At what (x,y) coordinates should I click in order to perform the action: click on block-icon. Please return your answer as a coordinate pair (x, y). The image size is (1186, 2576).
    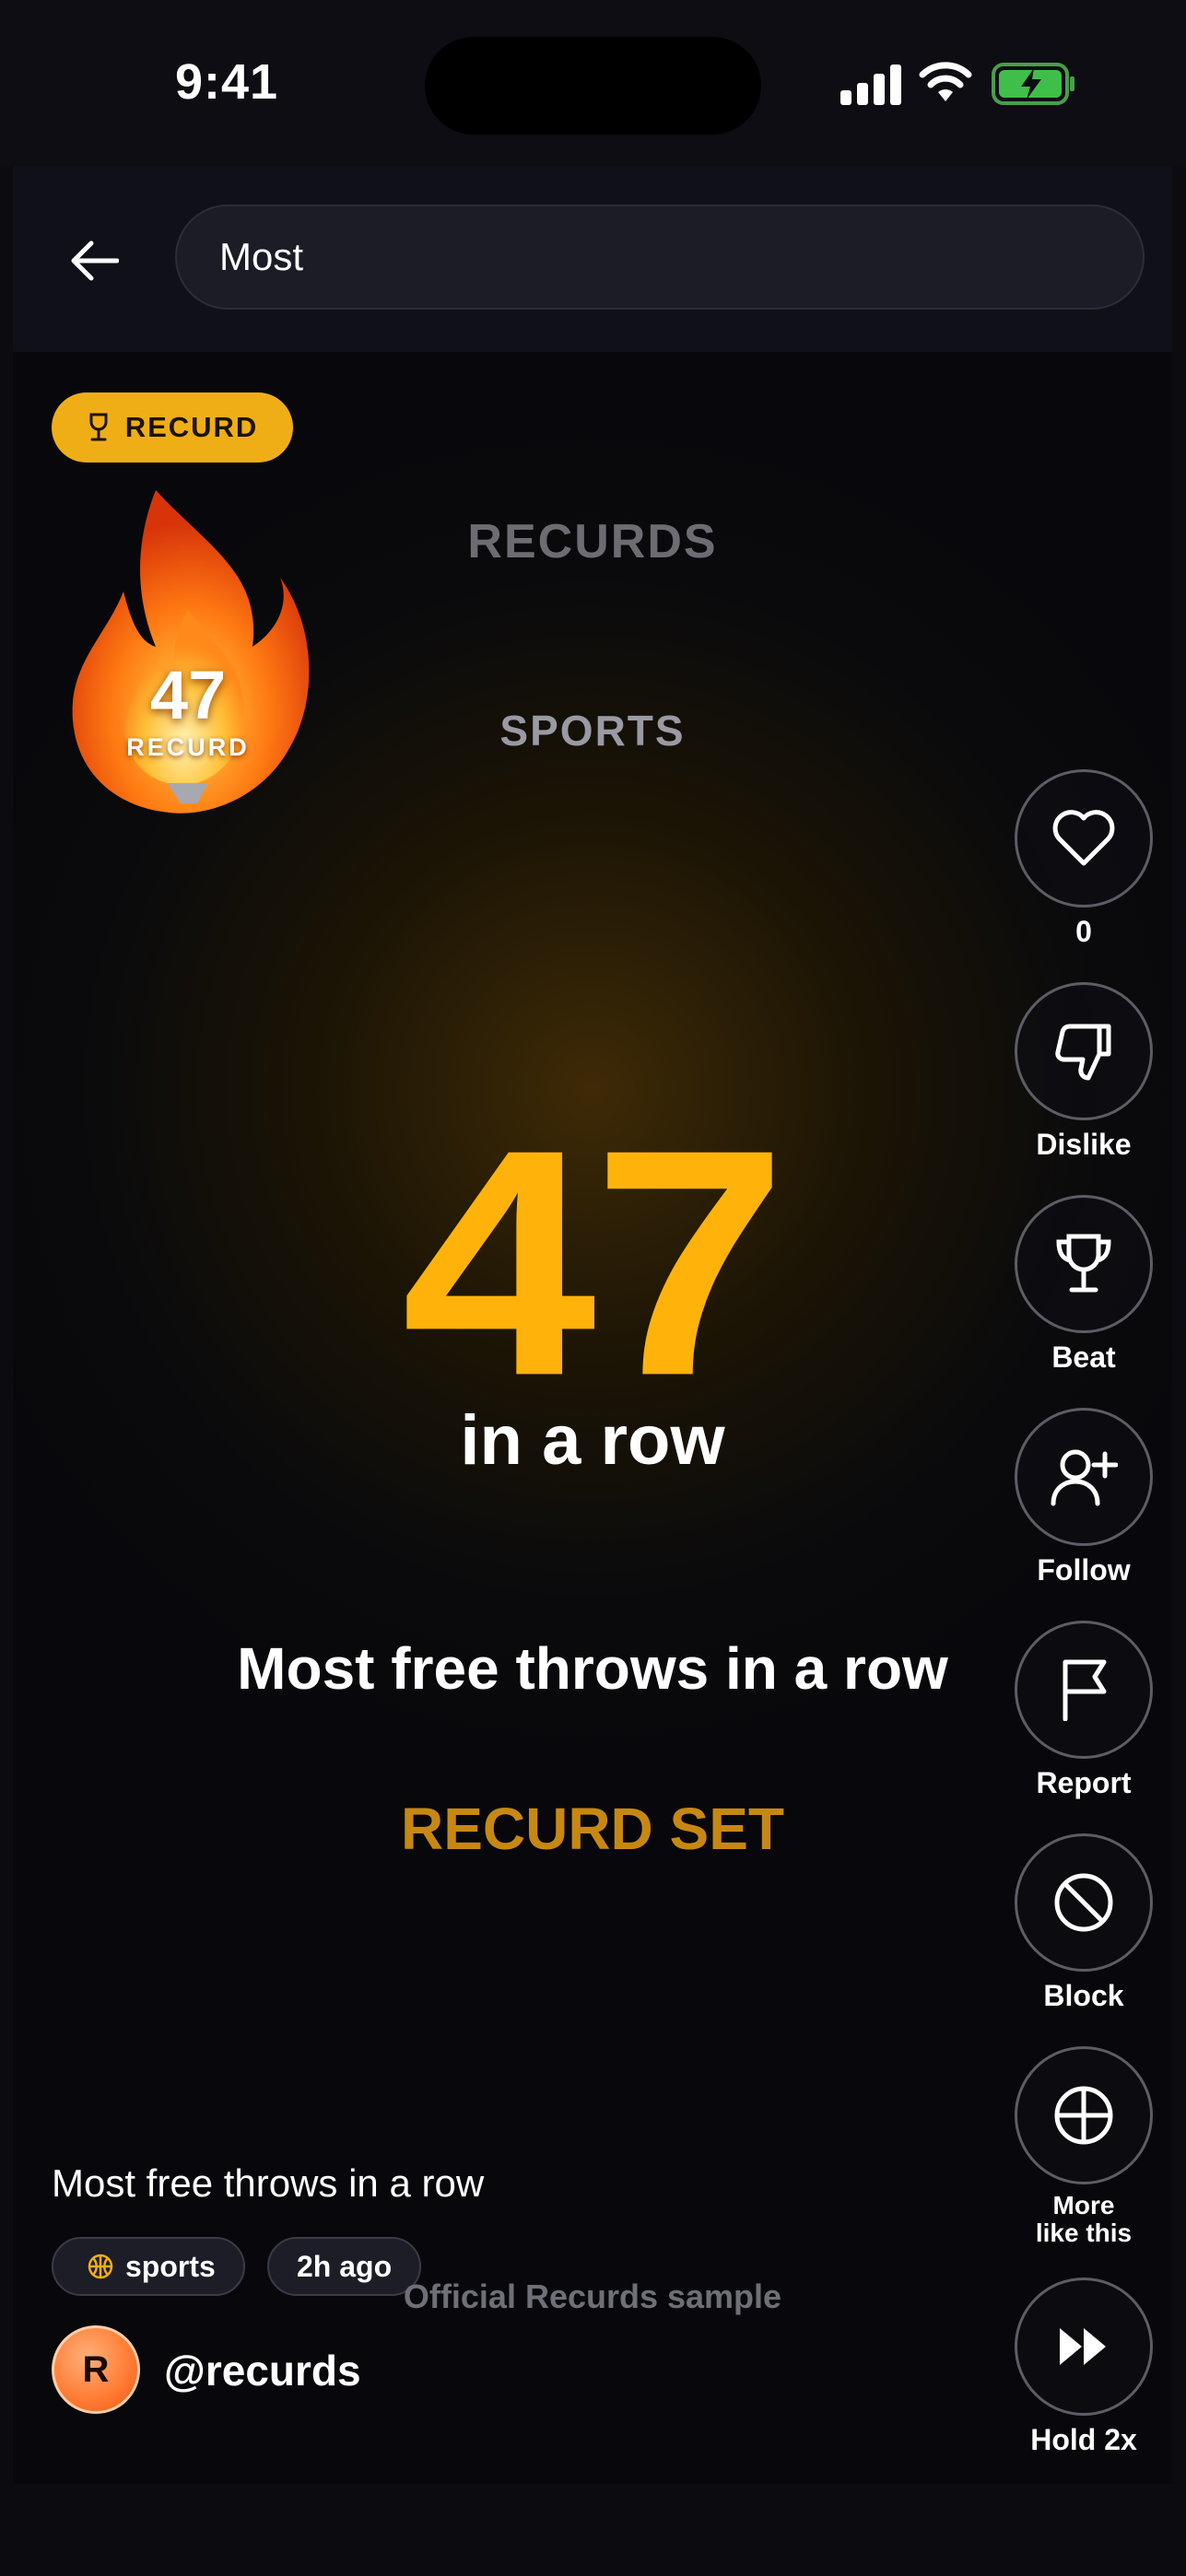
    Looking at the image, I should click on (1083, 1902).